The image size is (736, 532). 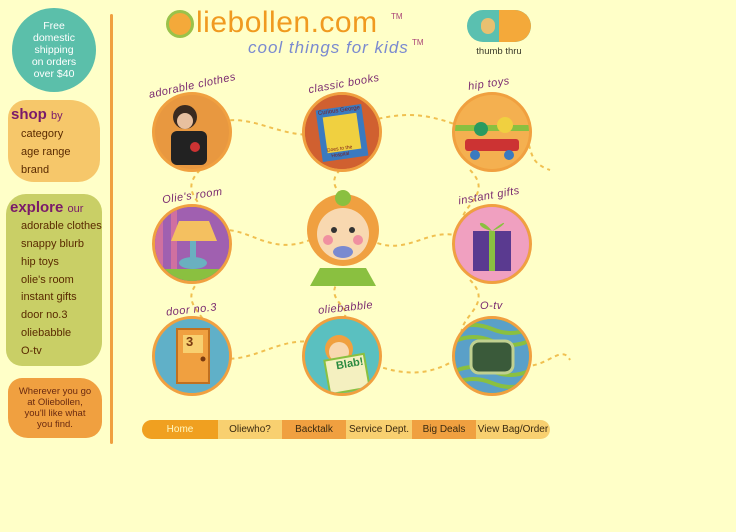 I want to click on sidebar-divider, so click(x=111, y=229).